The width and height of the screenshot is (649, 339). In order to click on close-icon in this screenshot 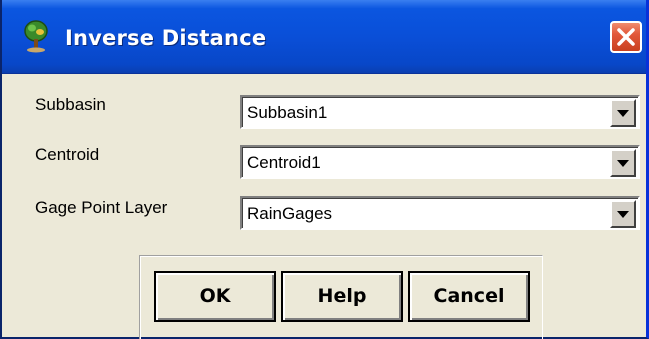, I will do `click(626, 37)`.